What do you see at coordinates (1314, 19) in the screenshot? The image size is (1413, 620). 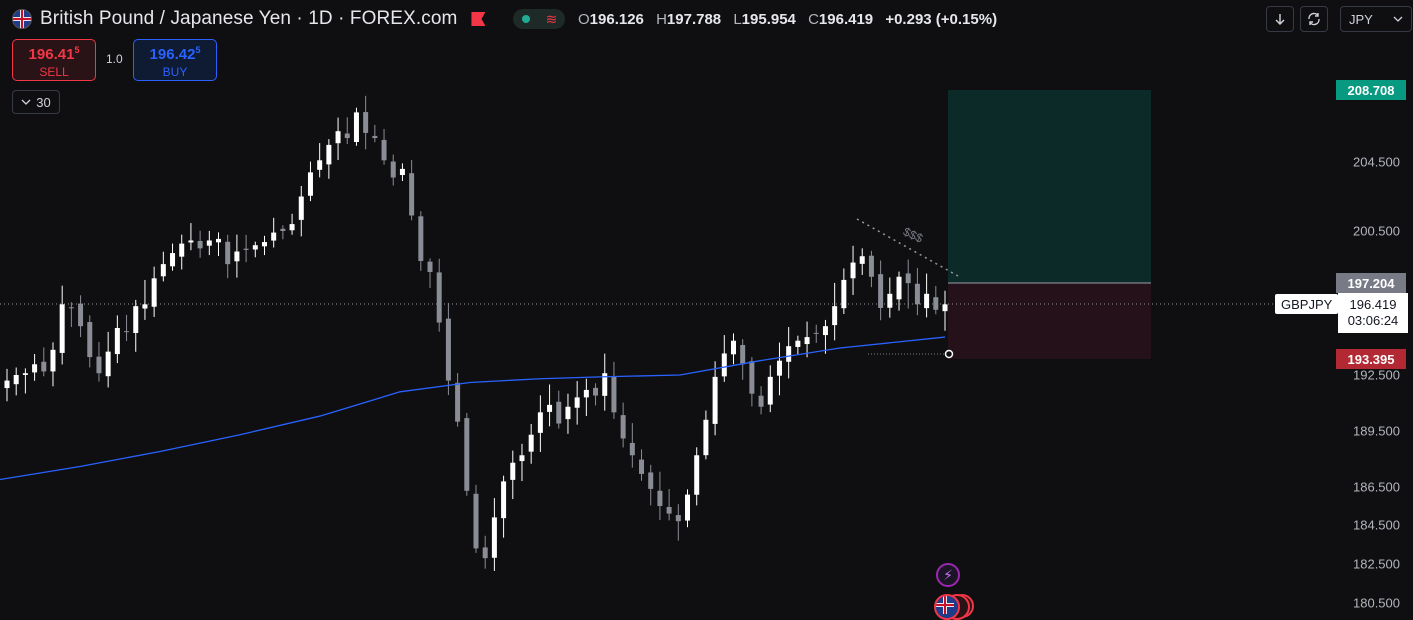 I see `sync-button` at bounding box center [1314, 19].